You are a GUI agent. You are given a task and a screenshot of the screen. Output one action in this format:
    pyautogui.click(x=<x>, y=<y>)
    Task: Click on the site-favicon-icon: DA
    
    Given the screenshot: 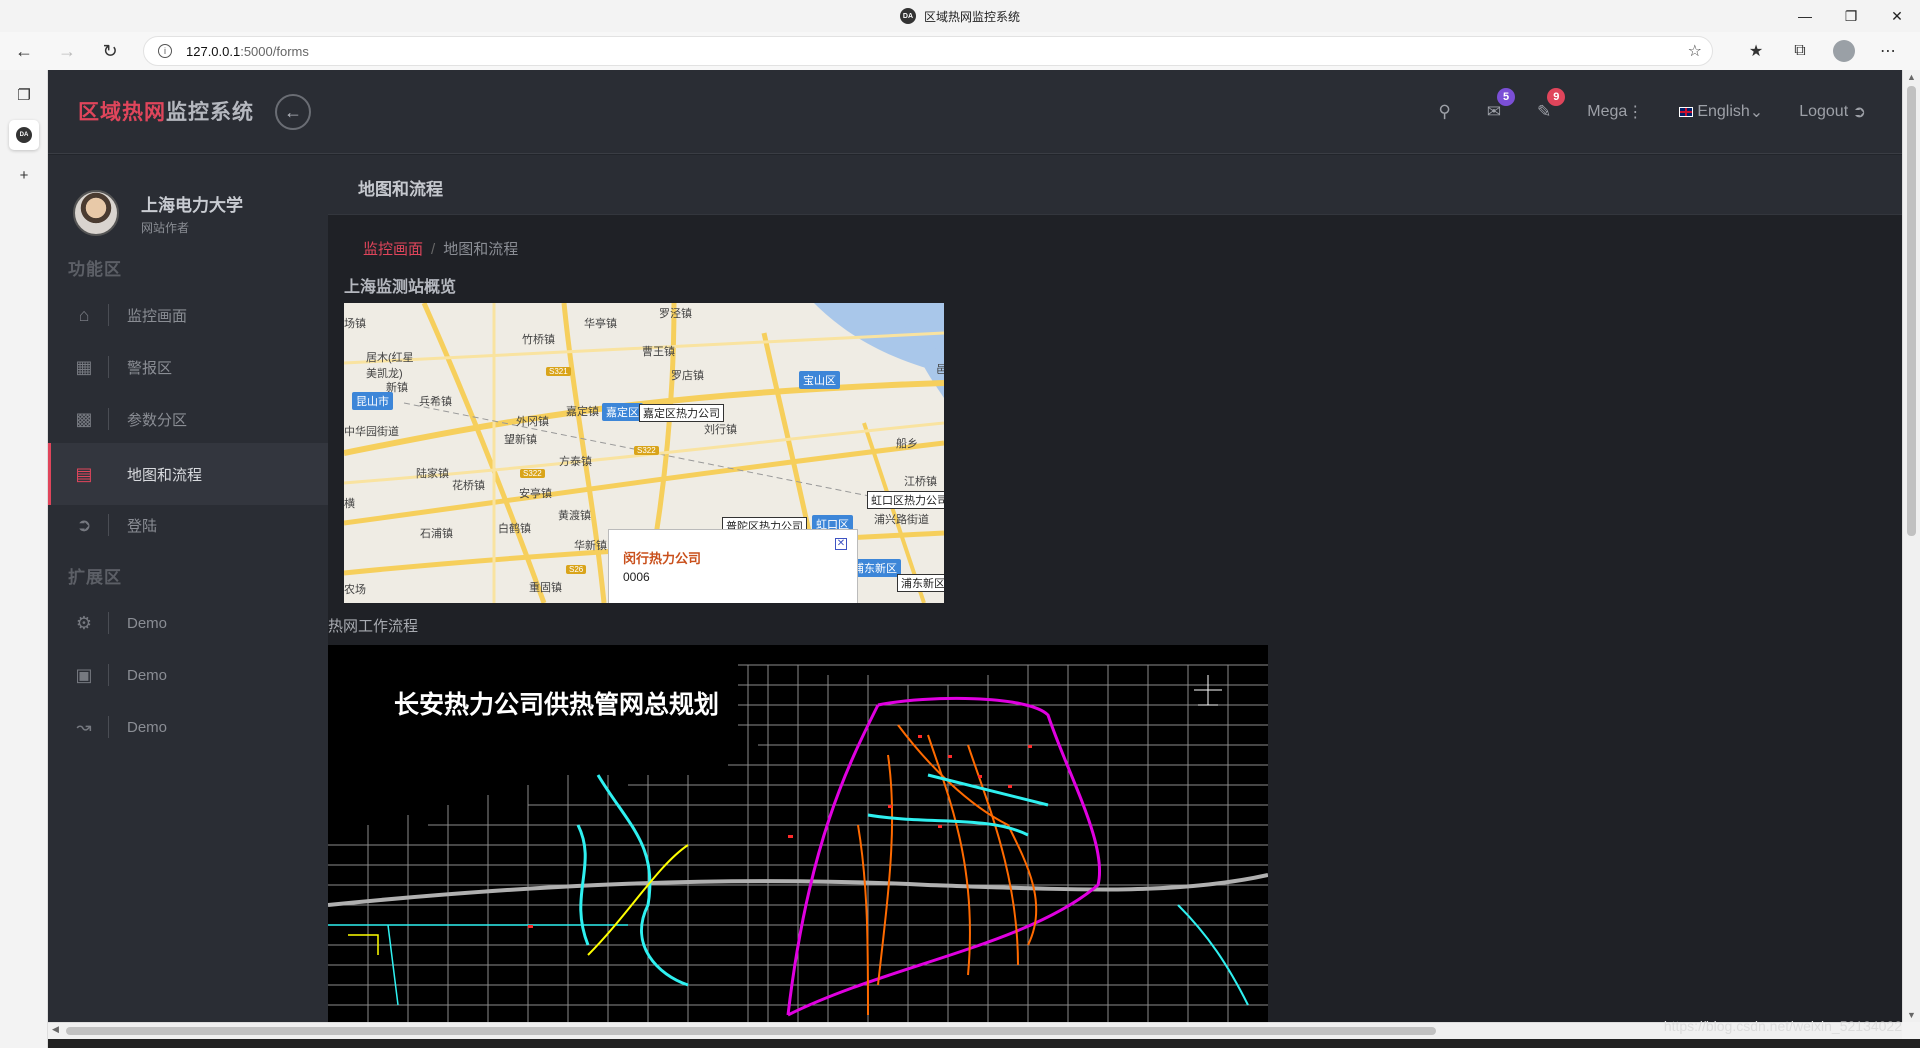 What is the action you would take?
    pyautogui.click(x=907, y=16)
    